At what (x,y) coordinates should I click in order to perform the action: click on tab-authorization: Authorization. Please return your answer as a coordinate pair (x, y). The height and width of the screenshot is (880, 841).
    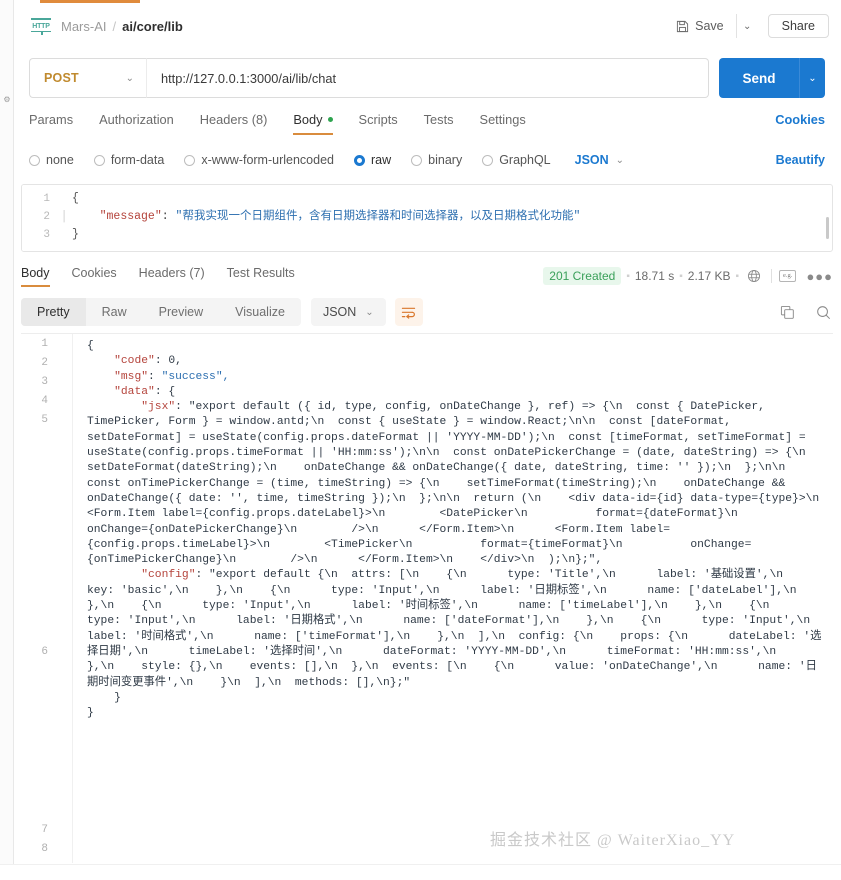
    Looking at the image, I should click on (136, 122).